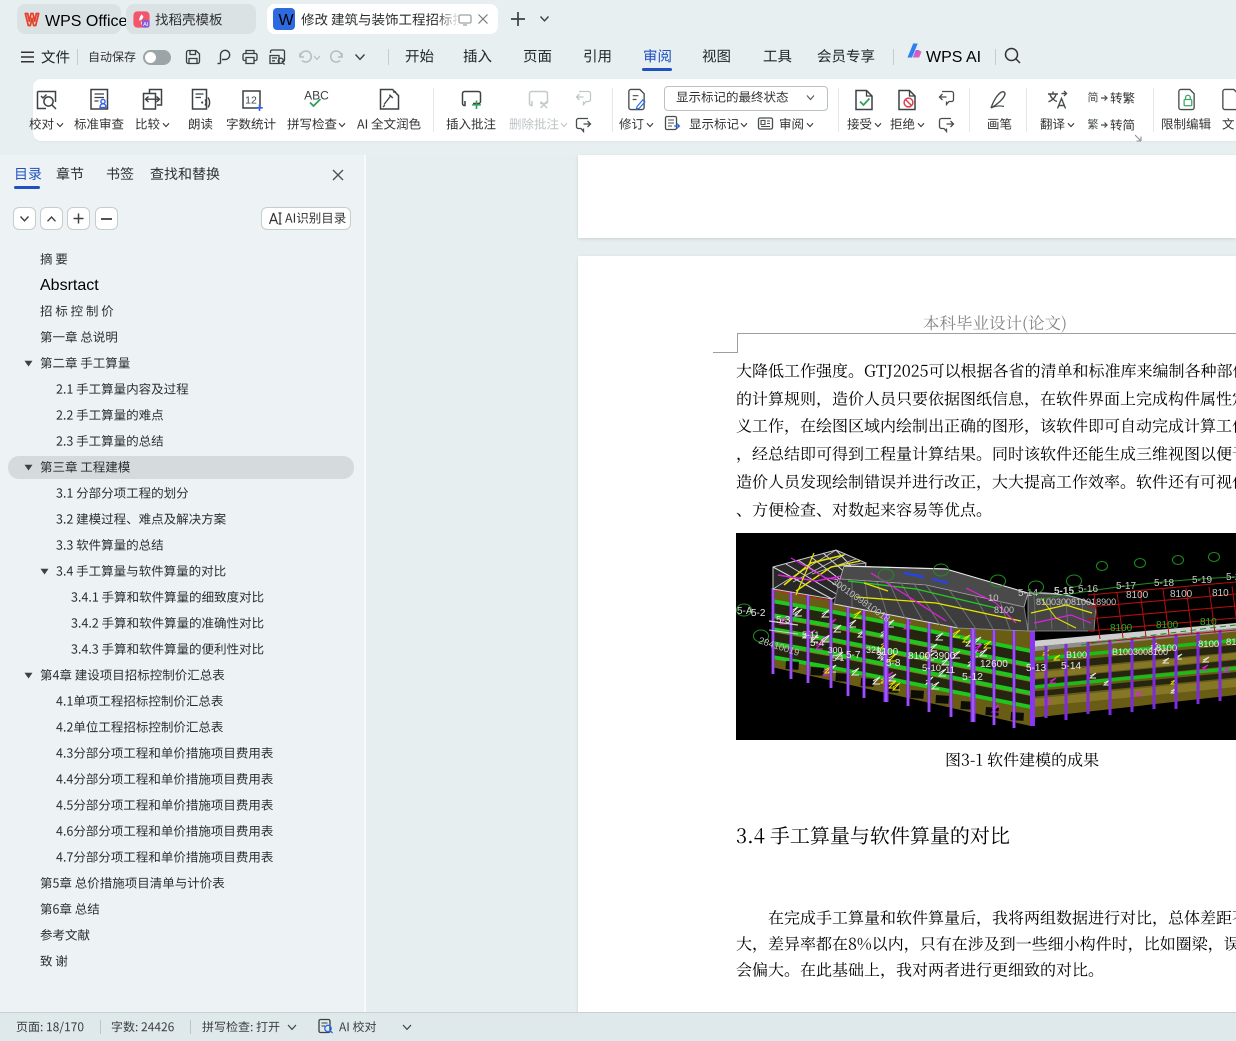 This screenshot has height=1041, width=1236. I want to click on svg-text: 5-19, so click(1202, 580).